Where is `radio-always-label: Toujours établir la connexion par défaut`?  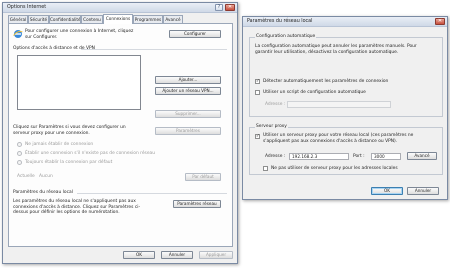
radio-always-label: Toujours établir la connexion par défaut is located at coordinates (69, 162).